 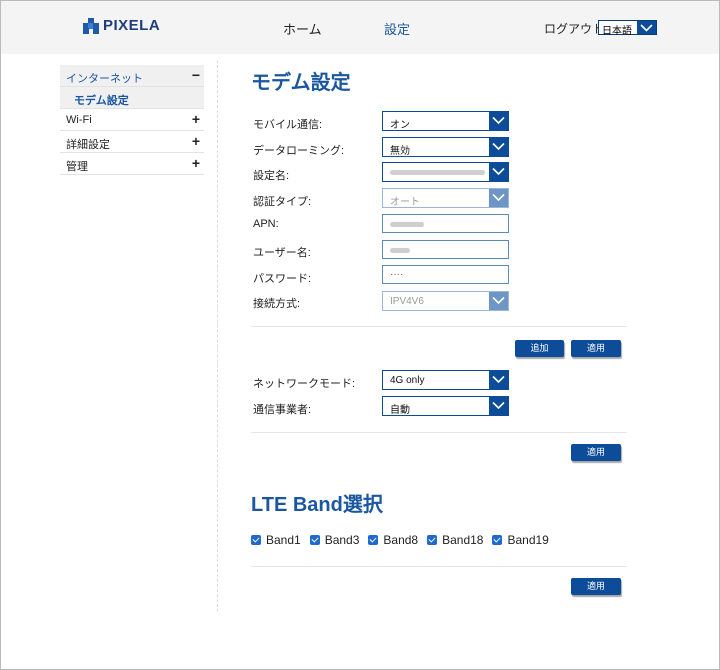 What do you see at coordinates (400, 125) in the screenshot?
I see `mobile-data-value: オン` at bounding box center [400, 125].